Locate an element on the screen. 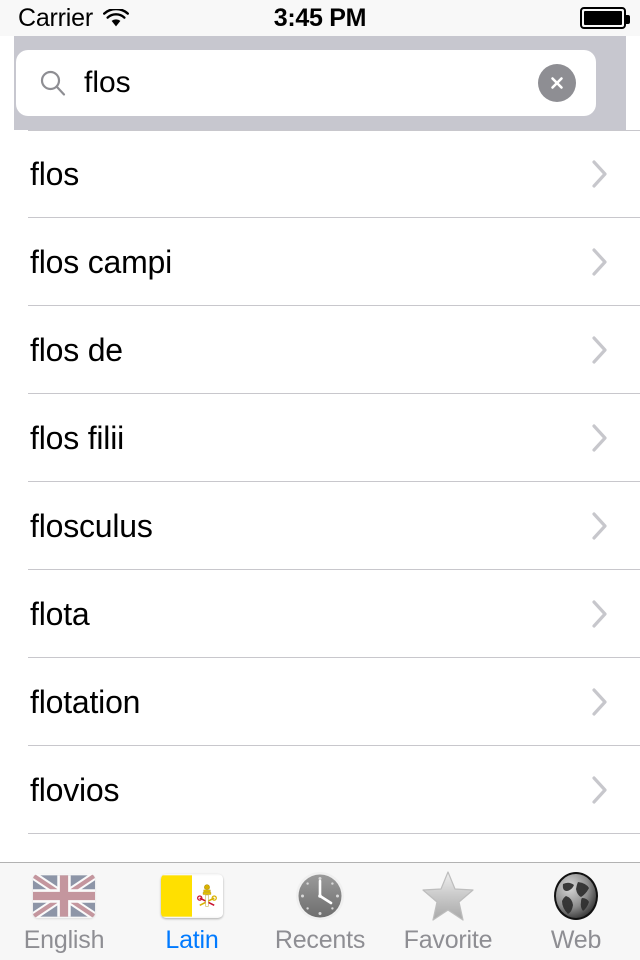  vatican-flag-icon is located at coordinates (192, 896).